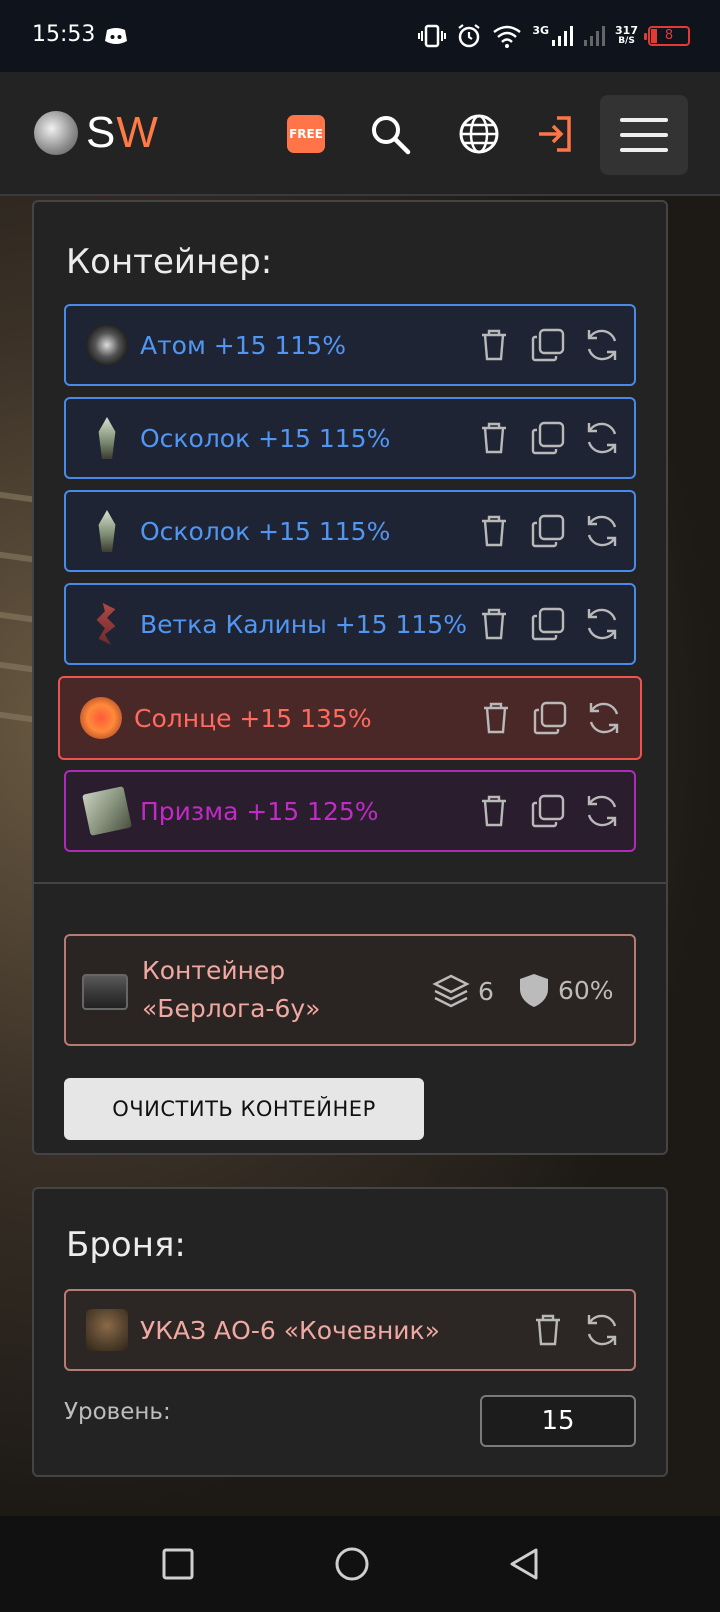  What do you see at coordinates (558, 1421) in the screenshot?
I see `level-input: 15` at bounding box center [558, 1421].